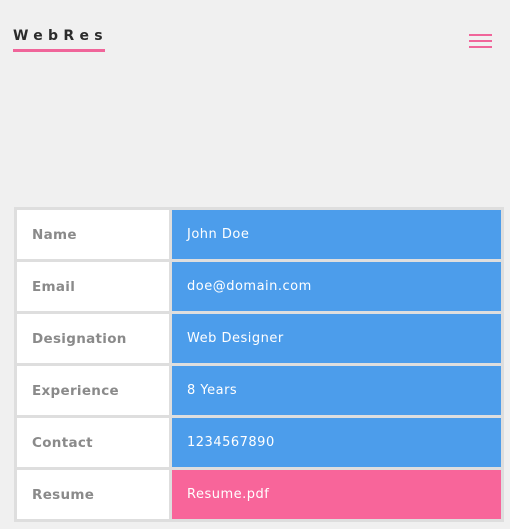 This screenshot has height=529, width=510. What do you see at coordinates (336, 234) in the screenshot?
I see `row-value-name: John Doe` at bounding box center [336, 234].